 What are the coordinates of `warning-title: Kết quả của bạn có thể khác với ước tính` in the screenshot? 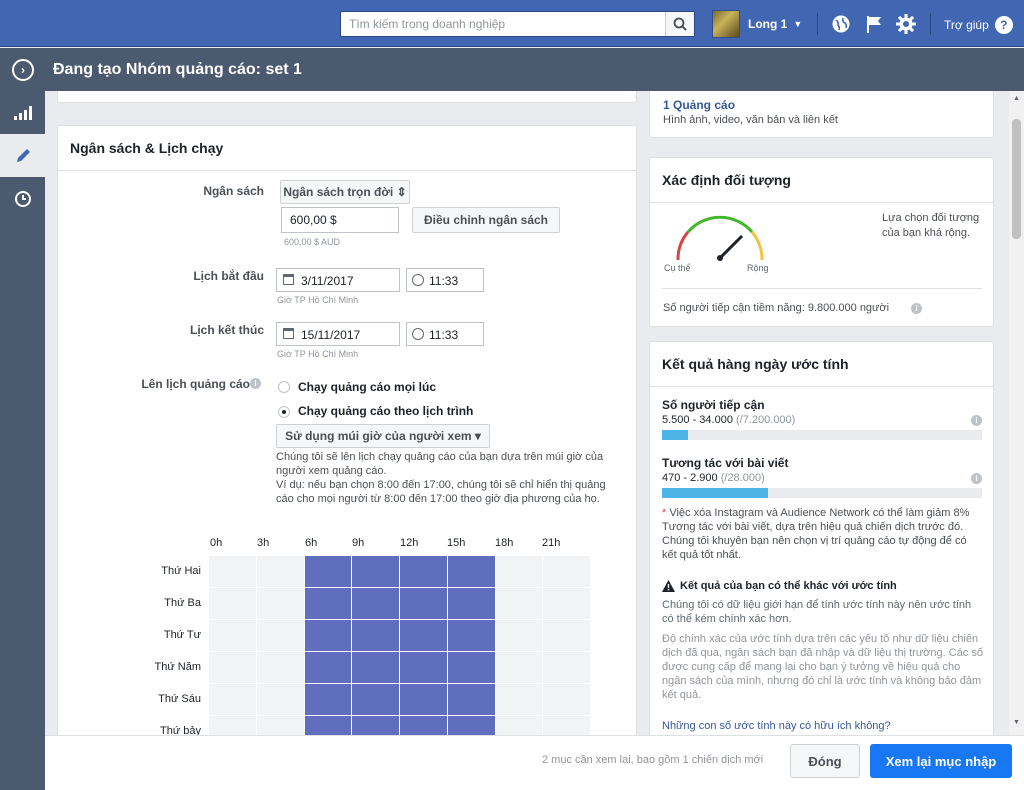 It's located at (779, 586).